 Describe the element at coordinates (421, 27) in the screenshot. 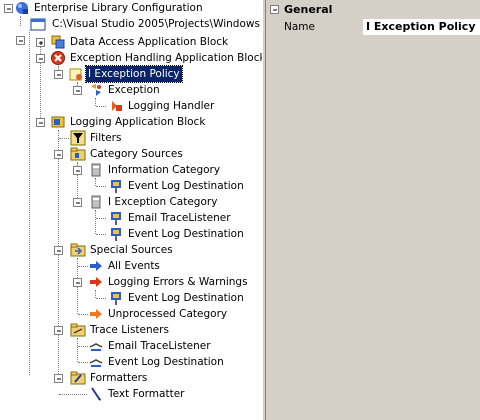

I see `property-value-input: I Exception Policy` at that location.